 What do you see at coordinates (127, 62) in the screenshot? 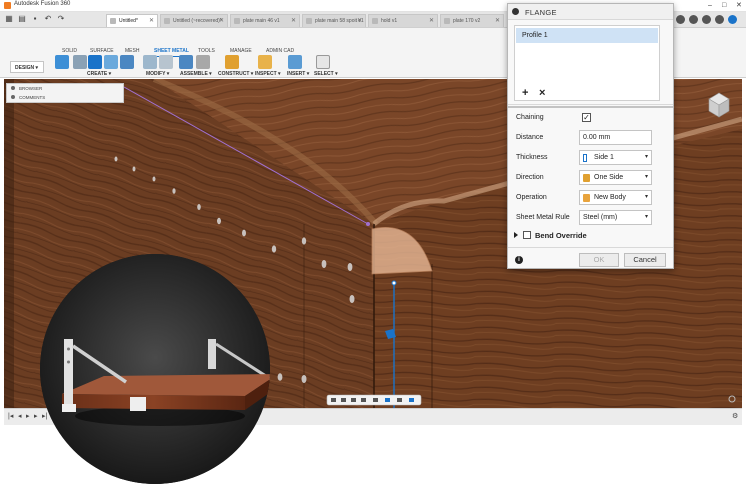
I see `convert-to-sheet-icon` at bounding box center [127, 62].